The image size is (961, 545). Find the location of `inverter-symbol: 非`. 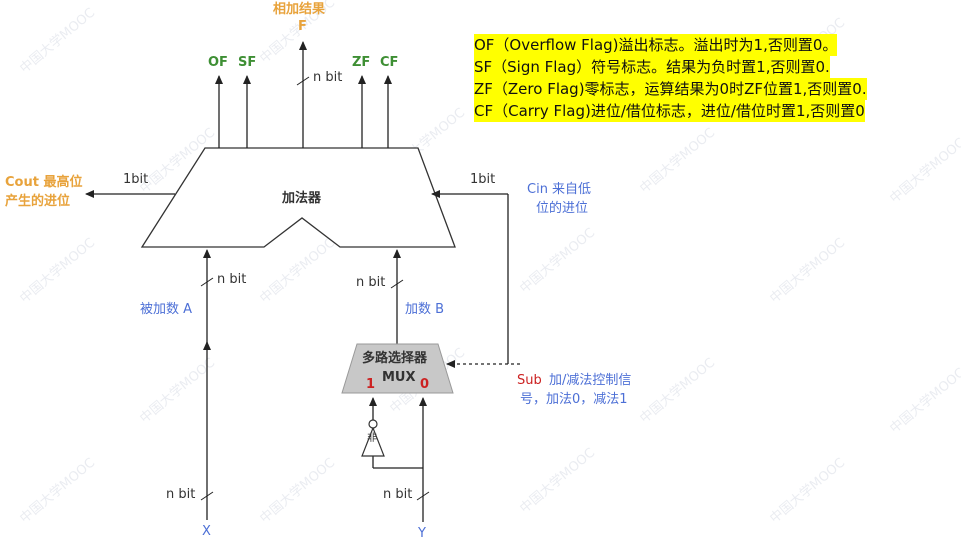

inverter-symbol: 非 is located at coordinates (372, 438).